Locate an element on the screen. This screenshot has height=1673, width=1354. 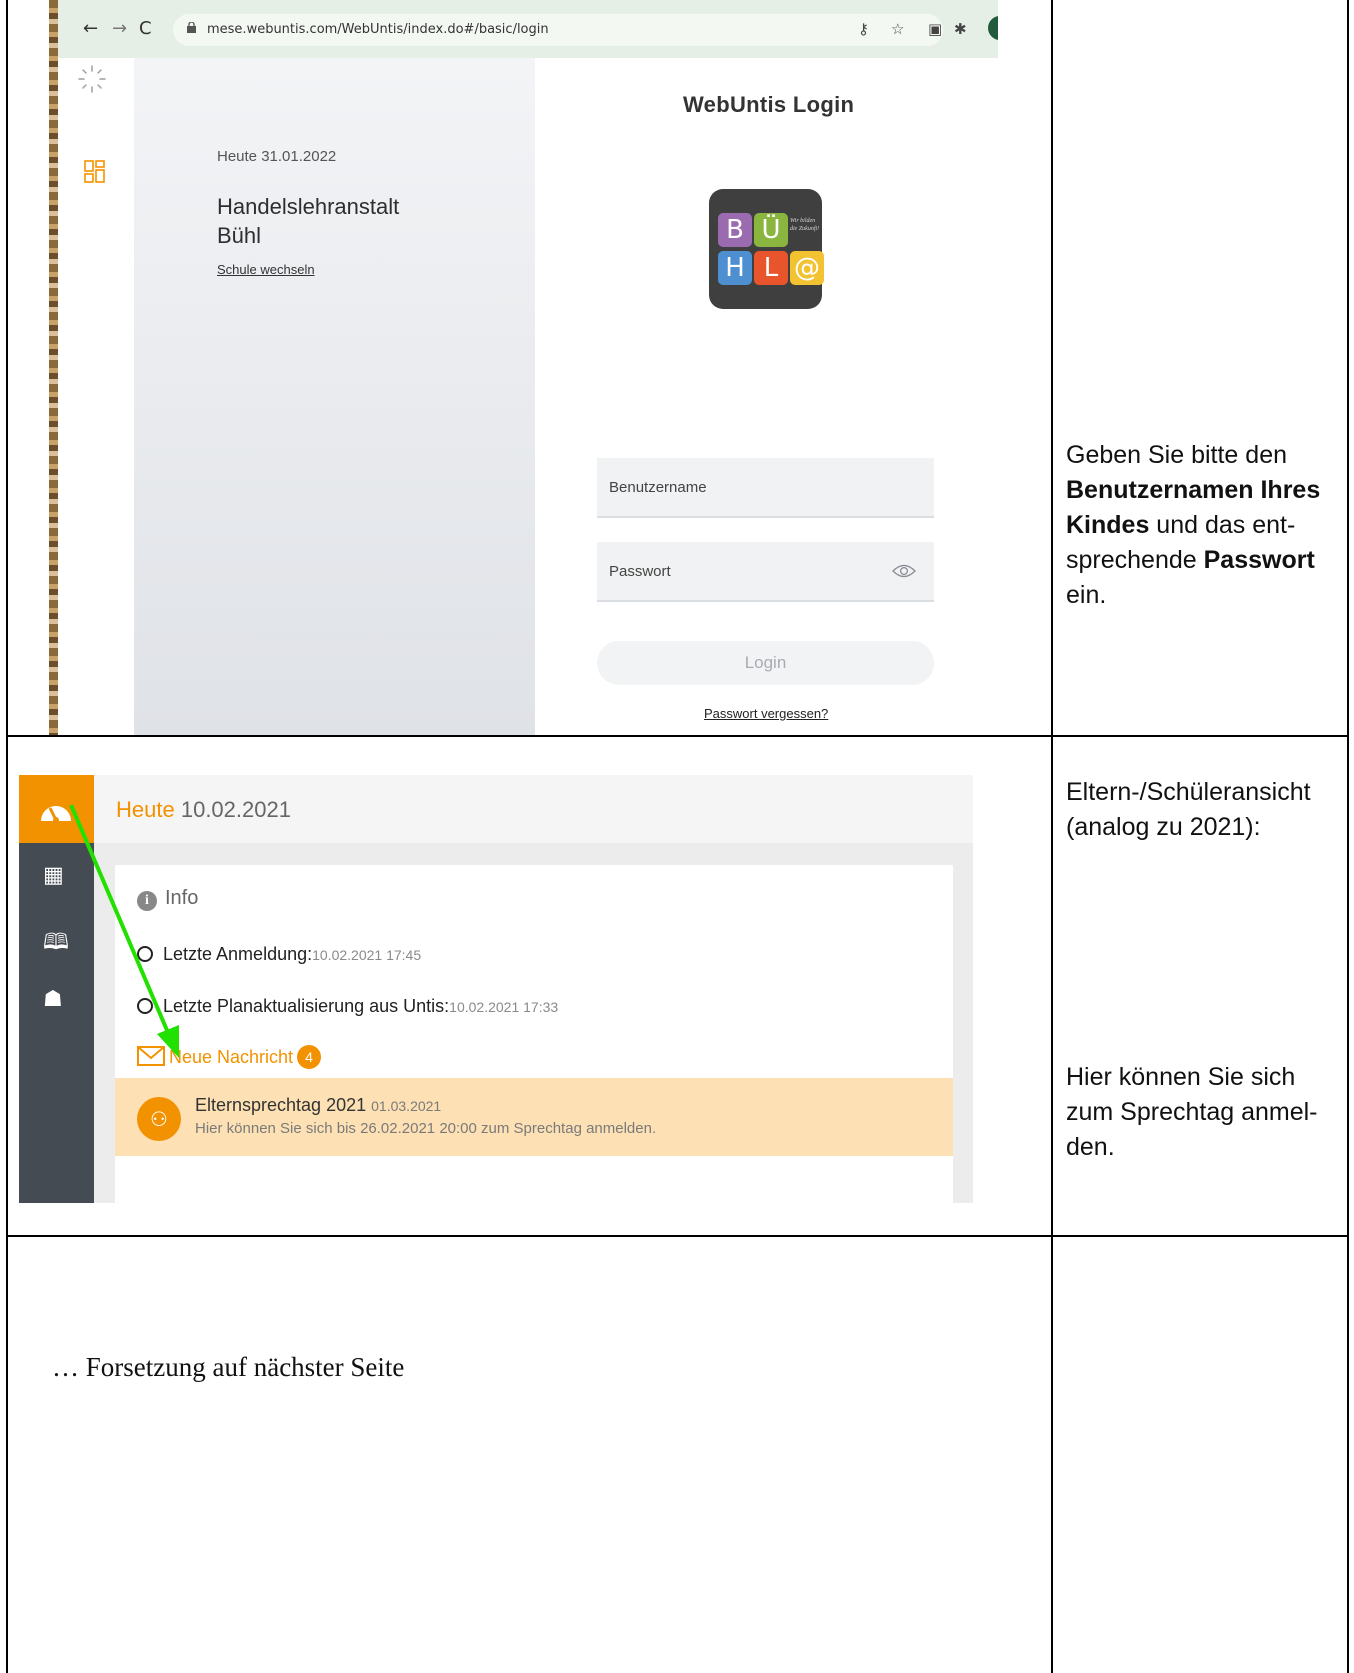
logo-tile-at: @ is located at coordinates (807, 268).